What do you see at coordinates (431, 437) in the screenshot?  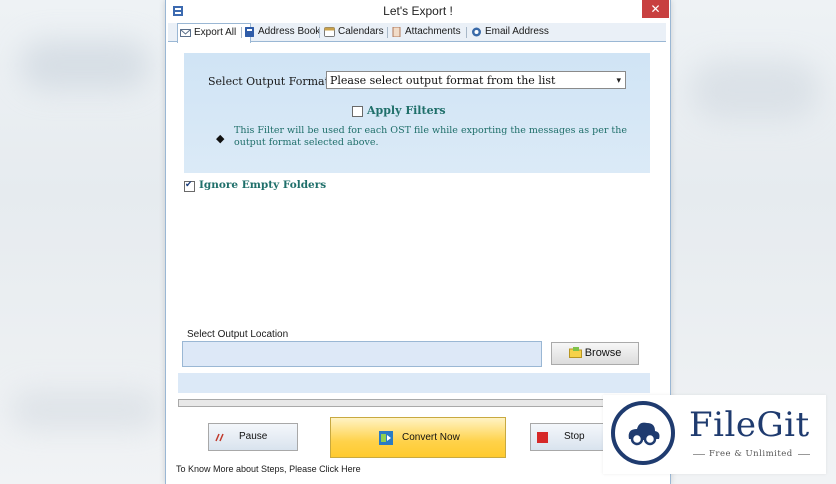 I see `convert-label: Convert Now` at bounding box center [431, 437].